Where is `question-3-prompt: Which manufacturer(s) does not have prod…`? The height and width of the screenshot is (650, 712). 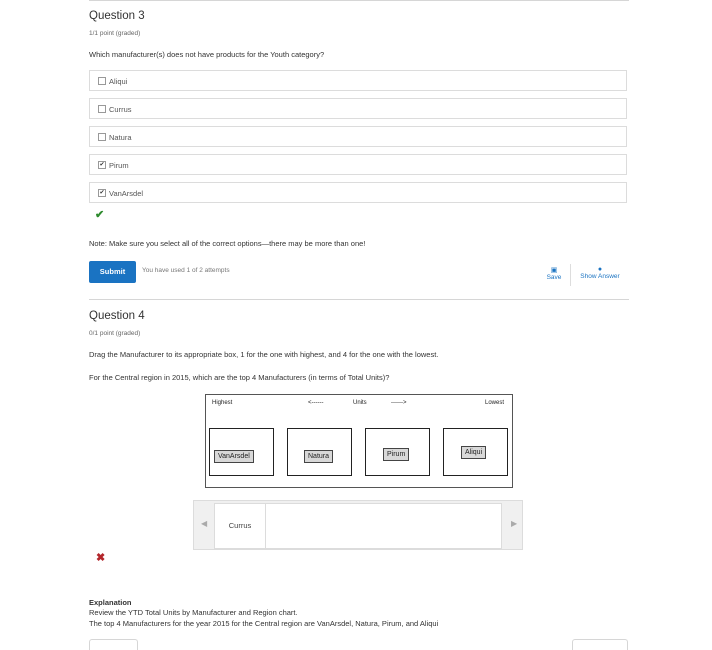
question-3-prompt: Which manufacturer(s) does not have prod… is located at coordinates (207, 54).